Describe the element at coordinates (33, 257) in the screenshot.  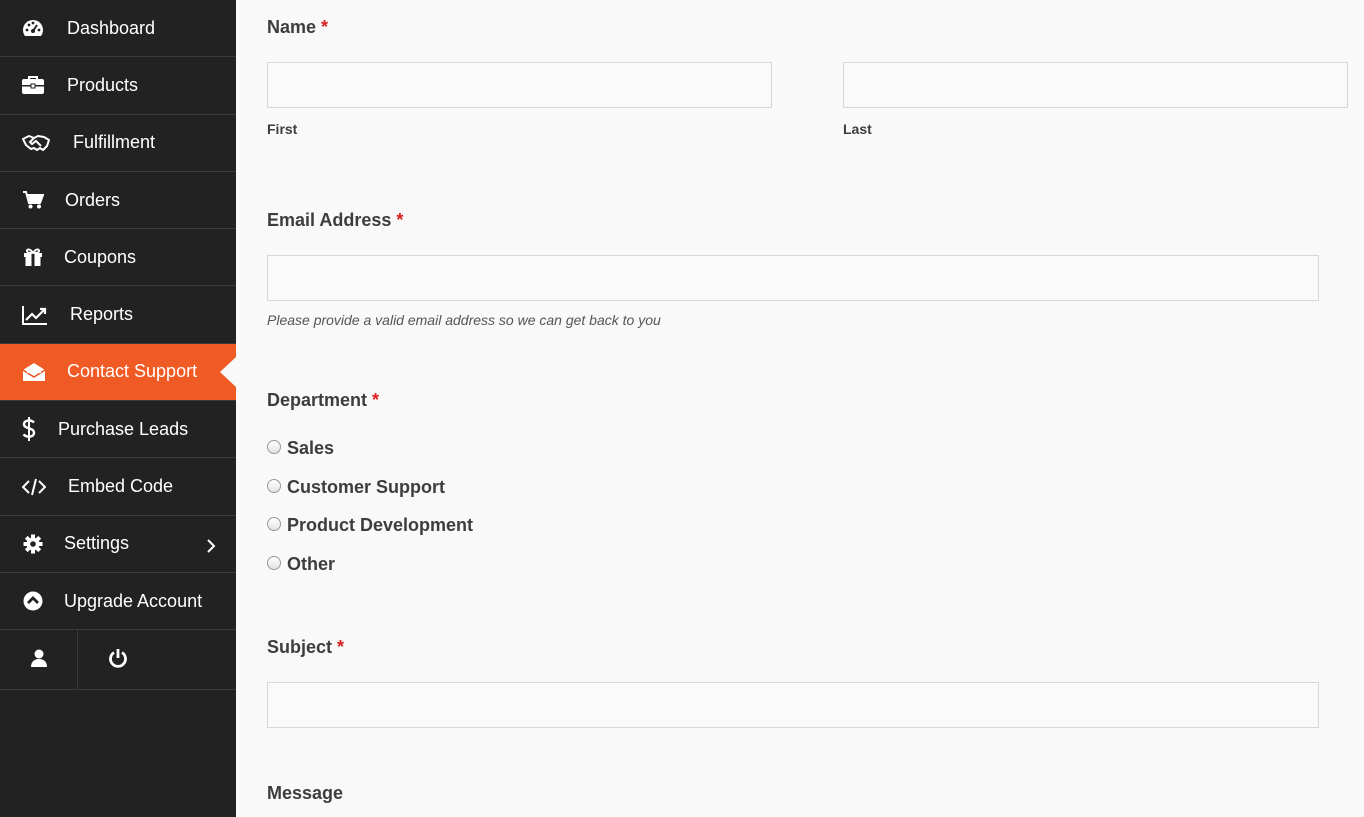
I see `gift-icon` at that location.